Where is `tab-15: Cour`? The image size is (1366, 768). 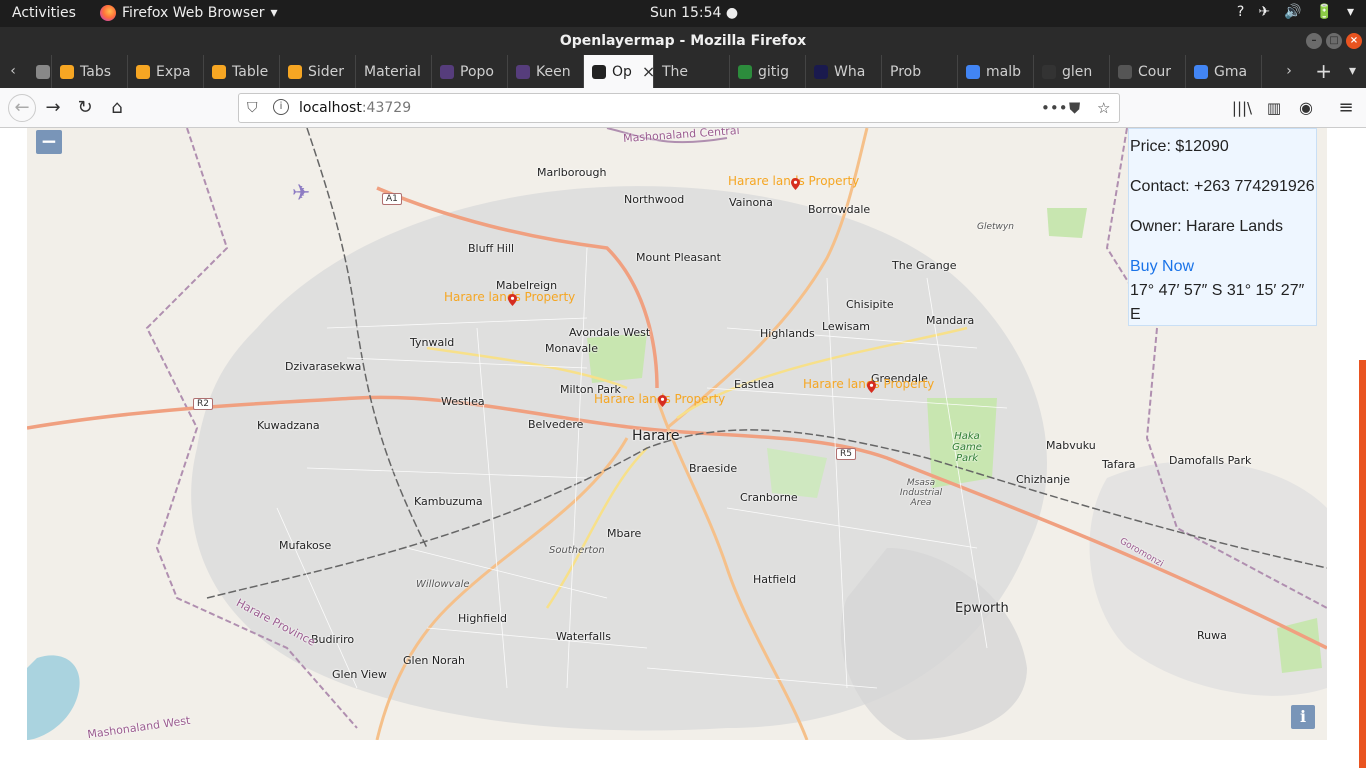
tab-15: Cour is located at coordinates (1148, 71).